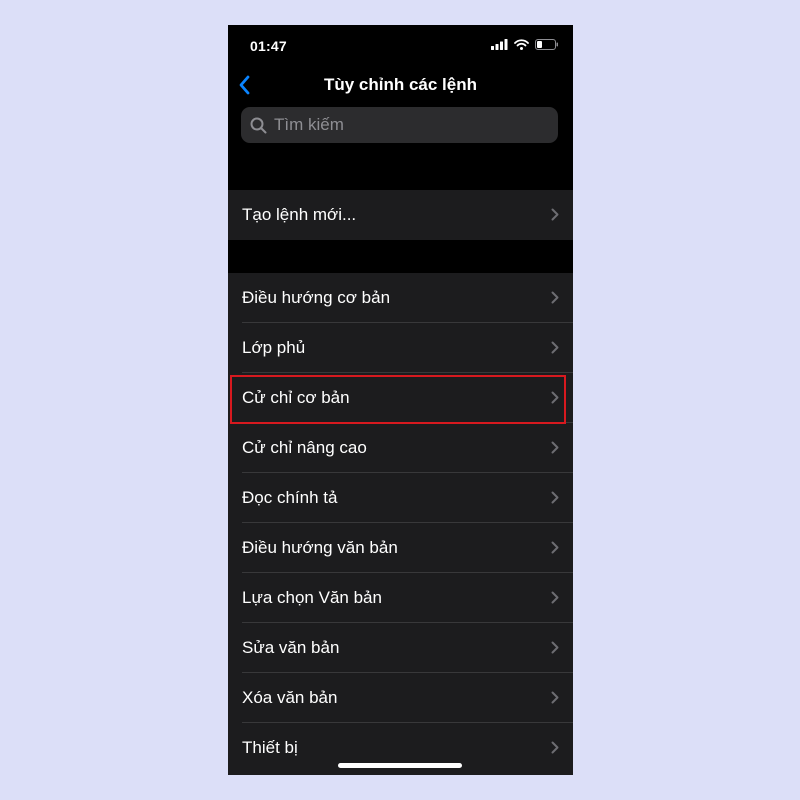 Image resolution: width=800 pixels, height=800 pixels. I want to click on list-item-highlighted: Cử chỉ cơ bản, so click(400, 398).